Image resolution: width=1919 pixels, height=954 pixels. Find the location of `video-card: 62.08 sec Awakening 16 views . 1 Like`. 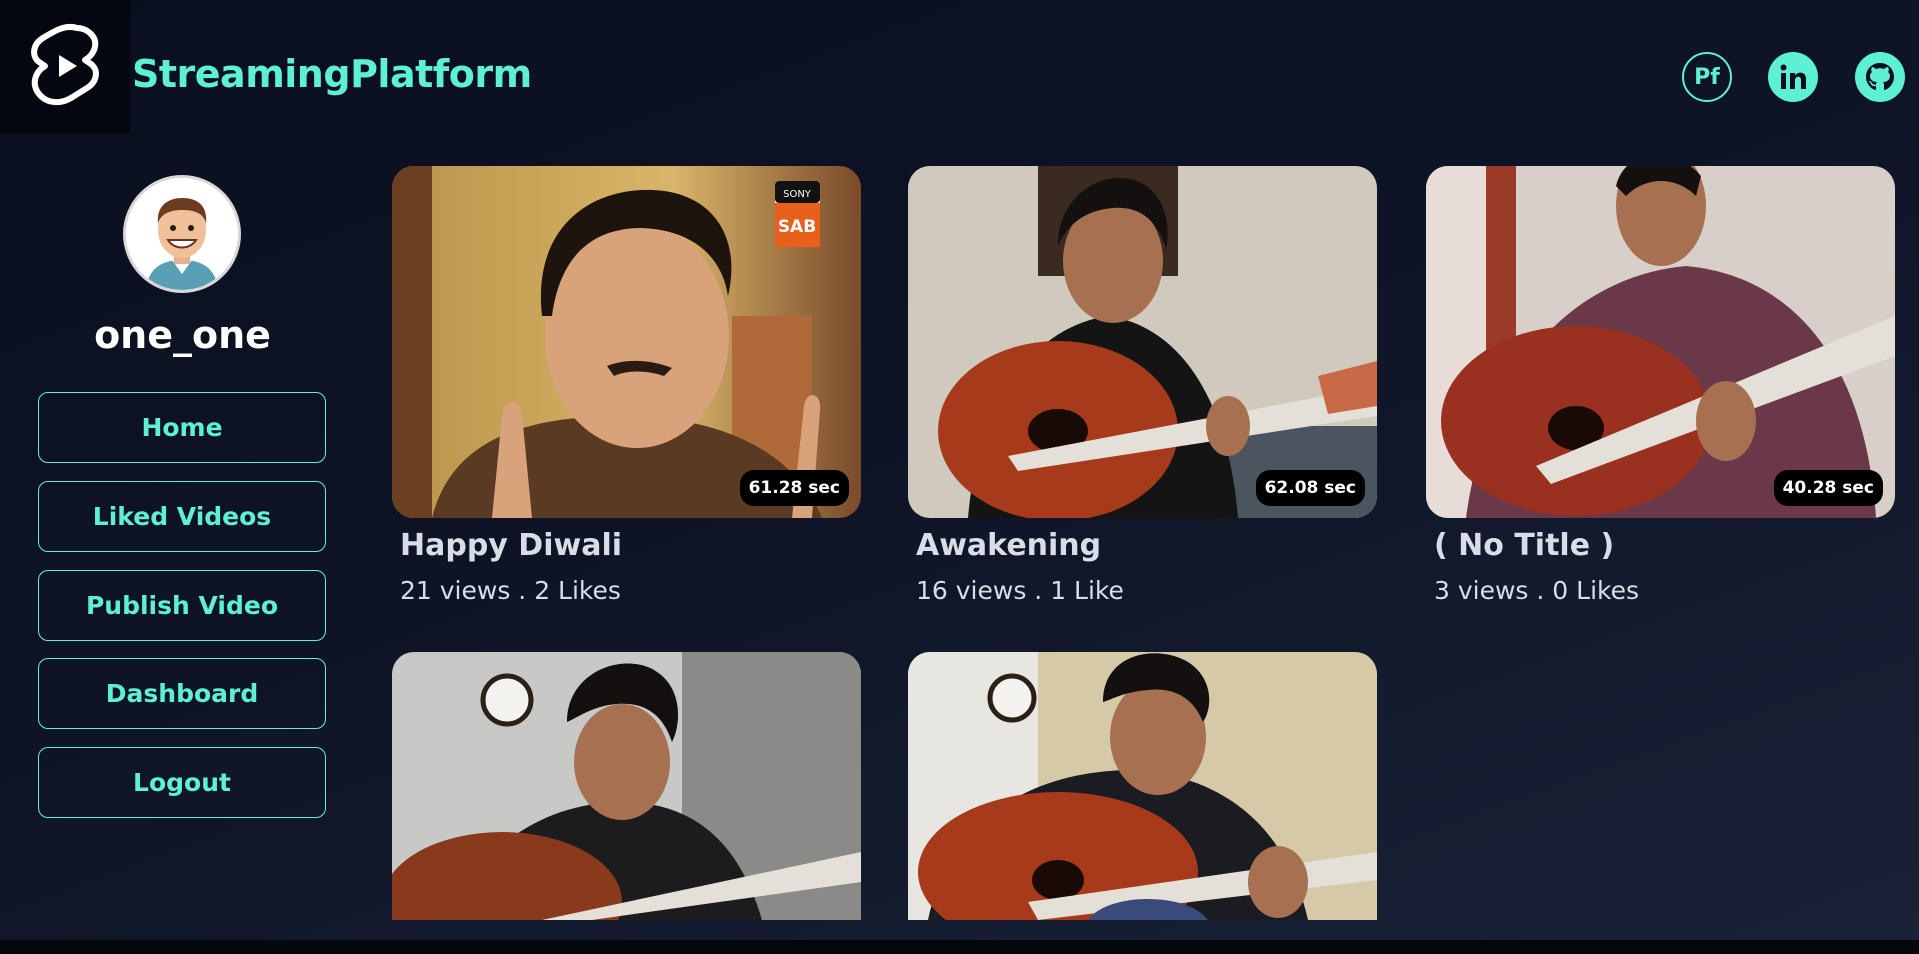

video-card: 62.08 sec Awakening 16 views . 1 Like is located at coordinates (1142, 391).